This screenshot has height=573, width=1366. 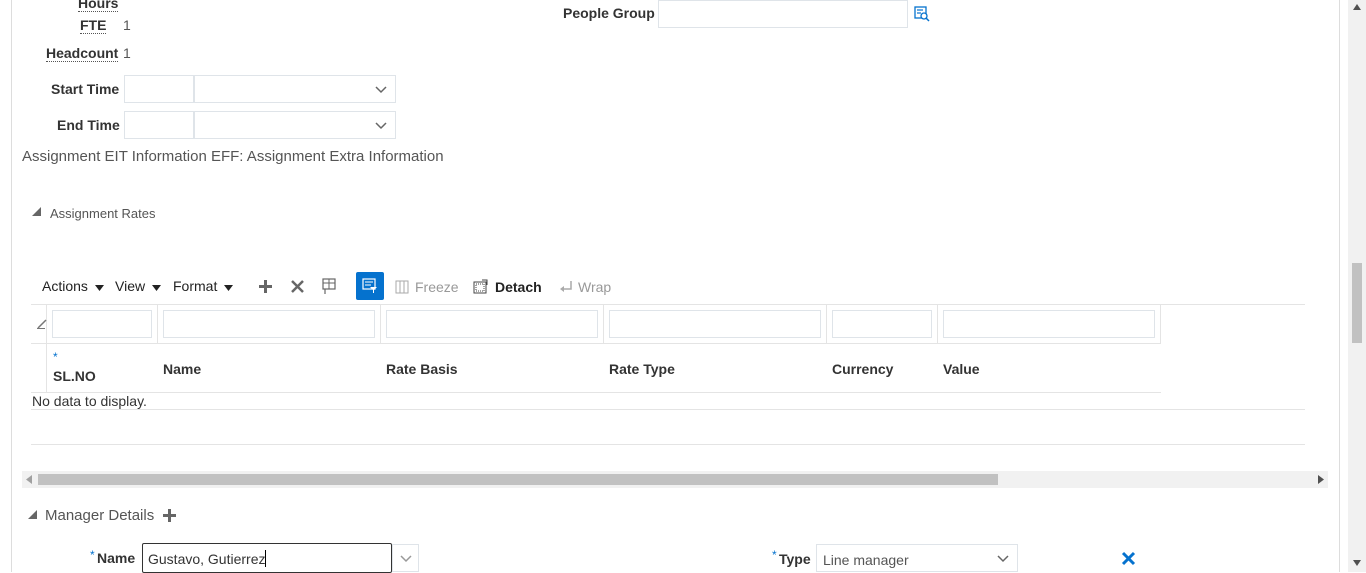 I want to click on text-cursor, so click(x=265, y=558).